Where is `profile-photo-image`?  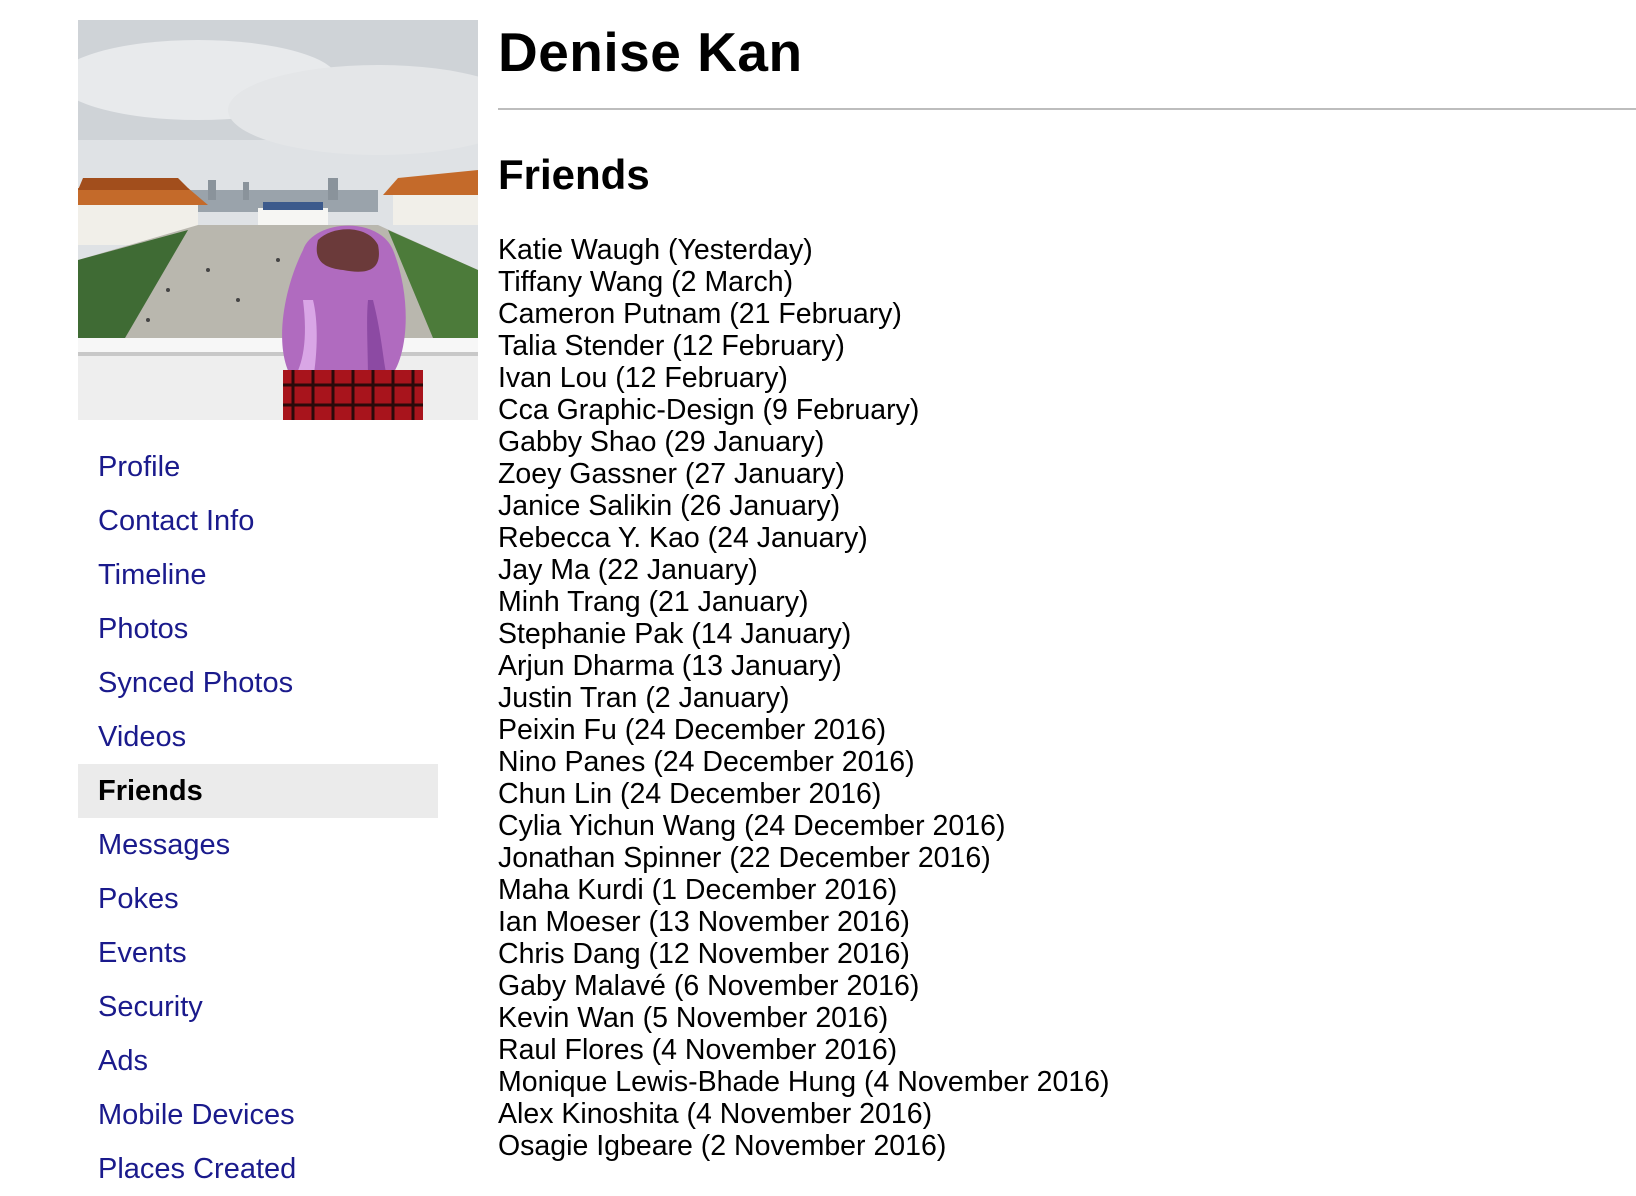 profile-photo-image is located at coordinates (278, 220).